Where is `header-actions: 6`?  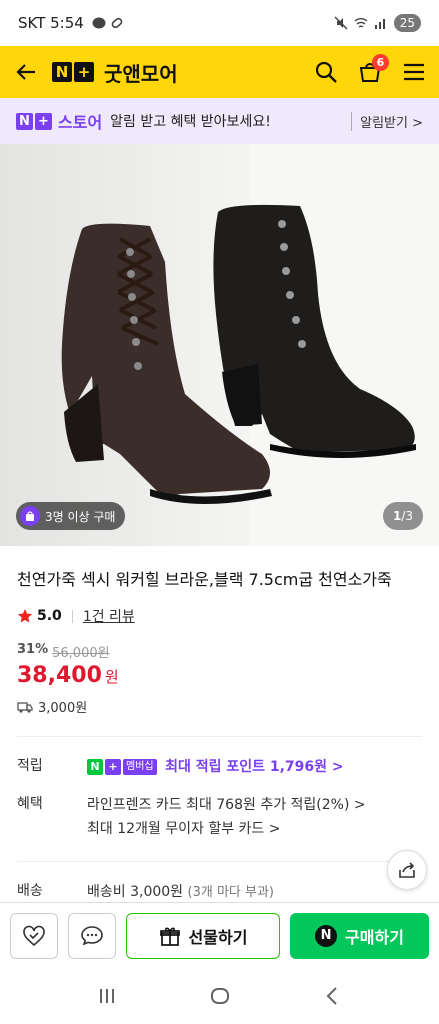
header-actions: 6 is located at coordinates (370, 69).